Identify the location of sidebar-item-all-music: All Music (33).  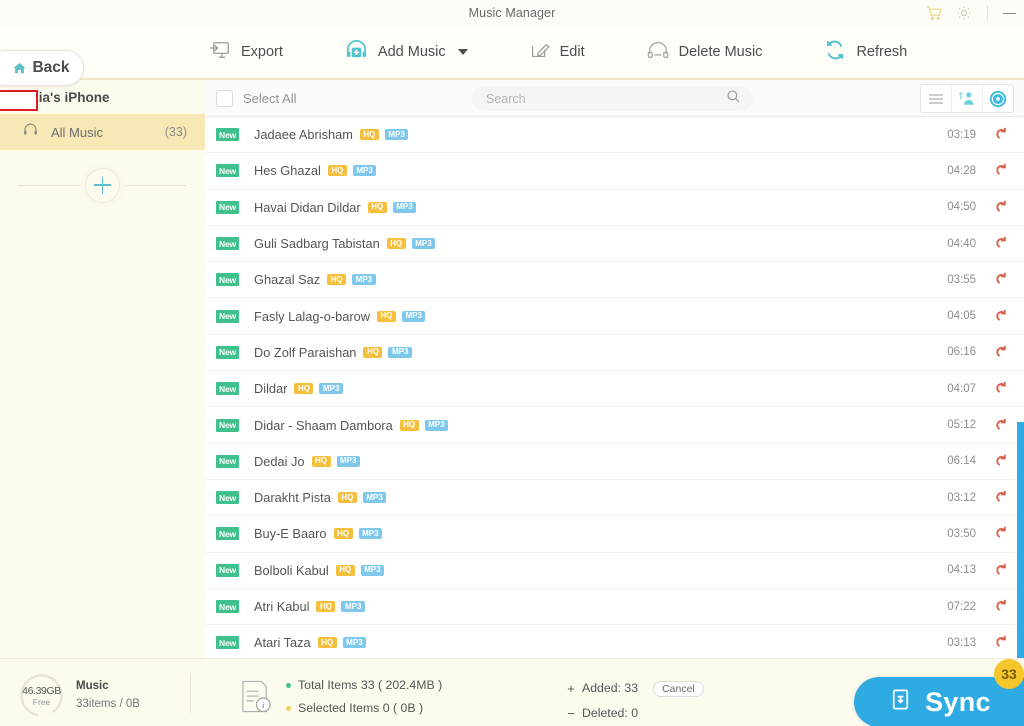
(102, 132).